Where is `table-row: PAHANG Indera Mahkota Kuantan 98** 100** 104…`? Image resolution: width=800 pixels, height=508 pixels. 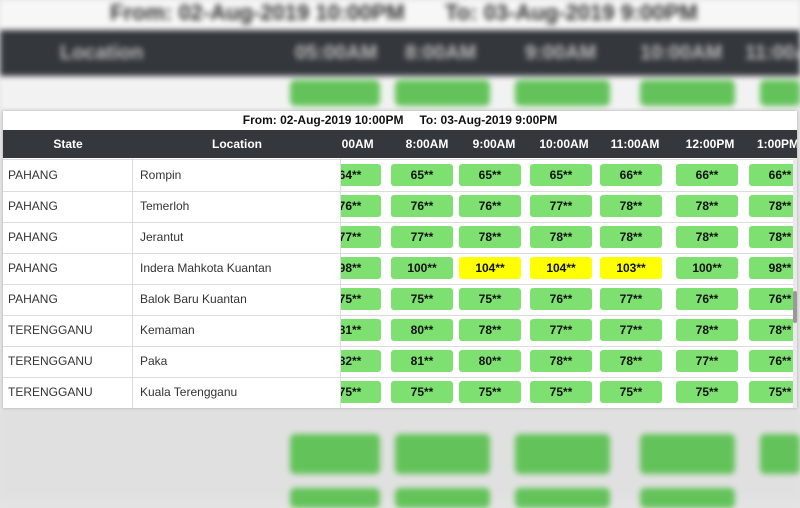
table-row: PAHANG Indera Mahkota Kuantan 98** 100** 104… is located at coordinates (398, 269).